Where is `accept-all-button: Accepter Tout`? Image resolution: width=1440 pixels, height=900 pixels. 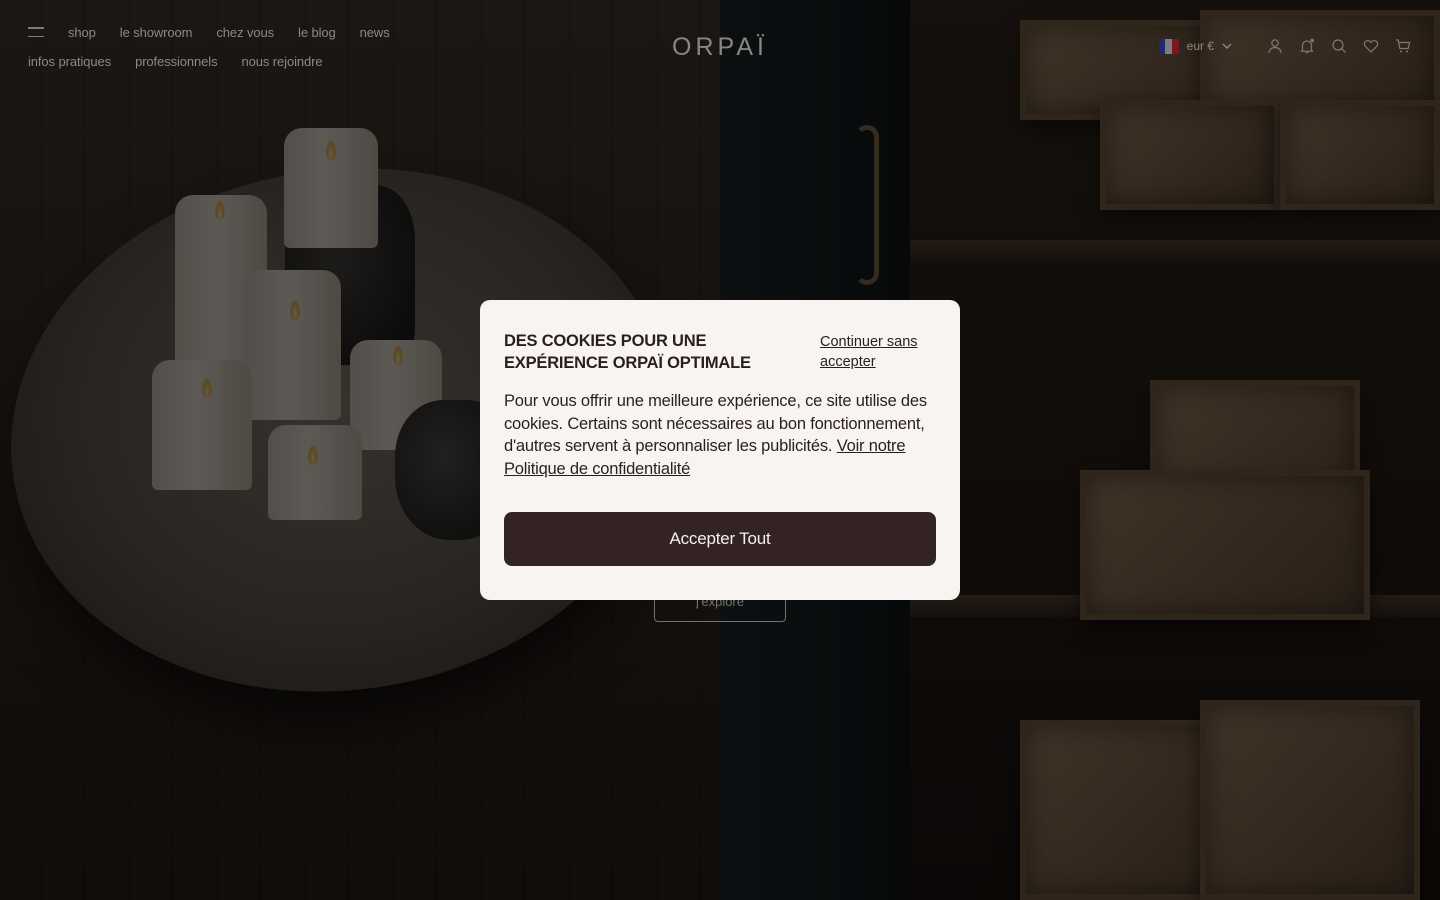
accept-all-button: Accepter Tout is located at coordinates (720, 539).